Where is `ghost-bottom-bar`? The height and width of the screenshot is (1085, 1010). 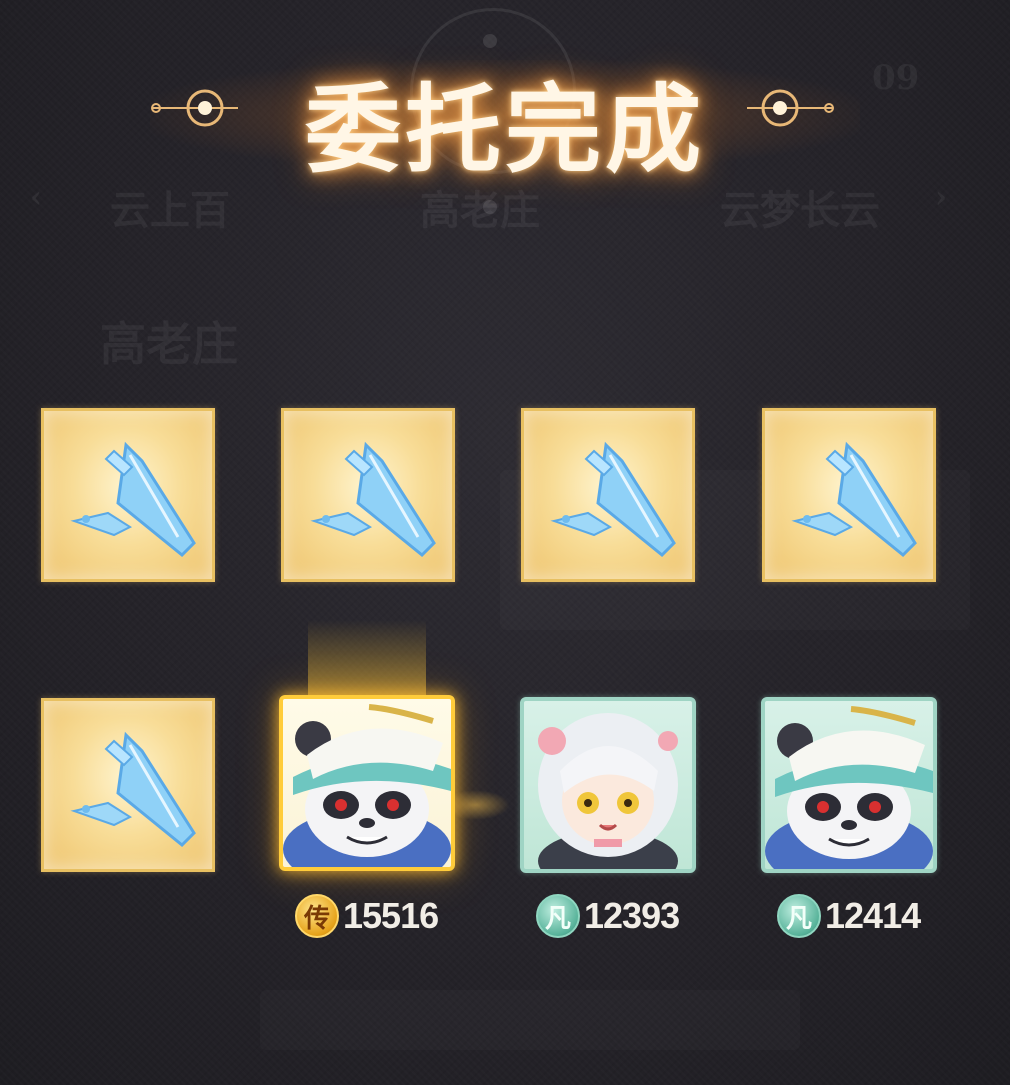
ghost-bottom-bar is located at coordinates (530, 1020).